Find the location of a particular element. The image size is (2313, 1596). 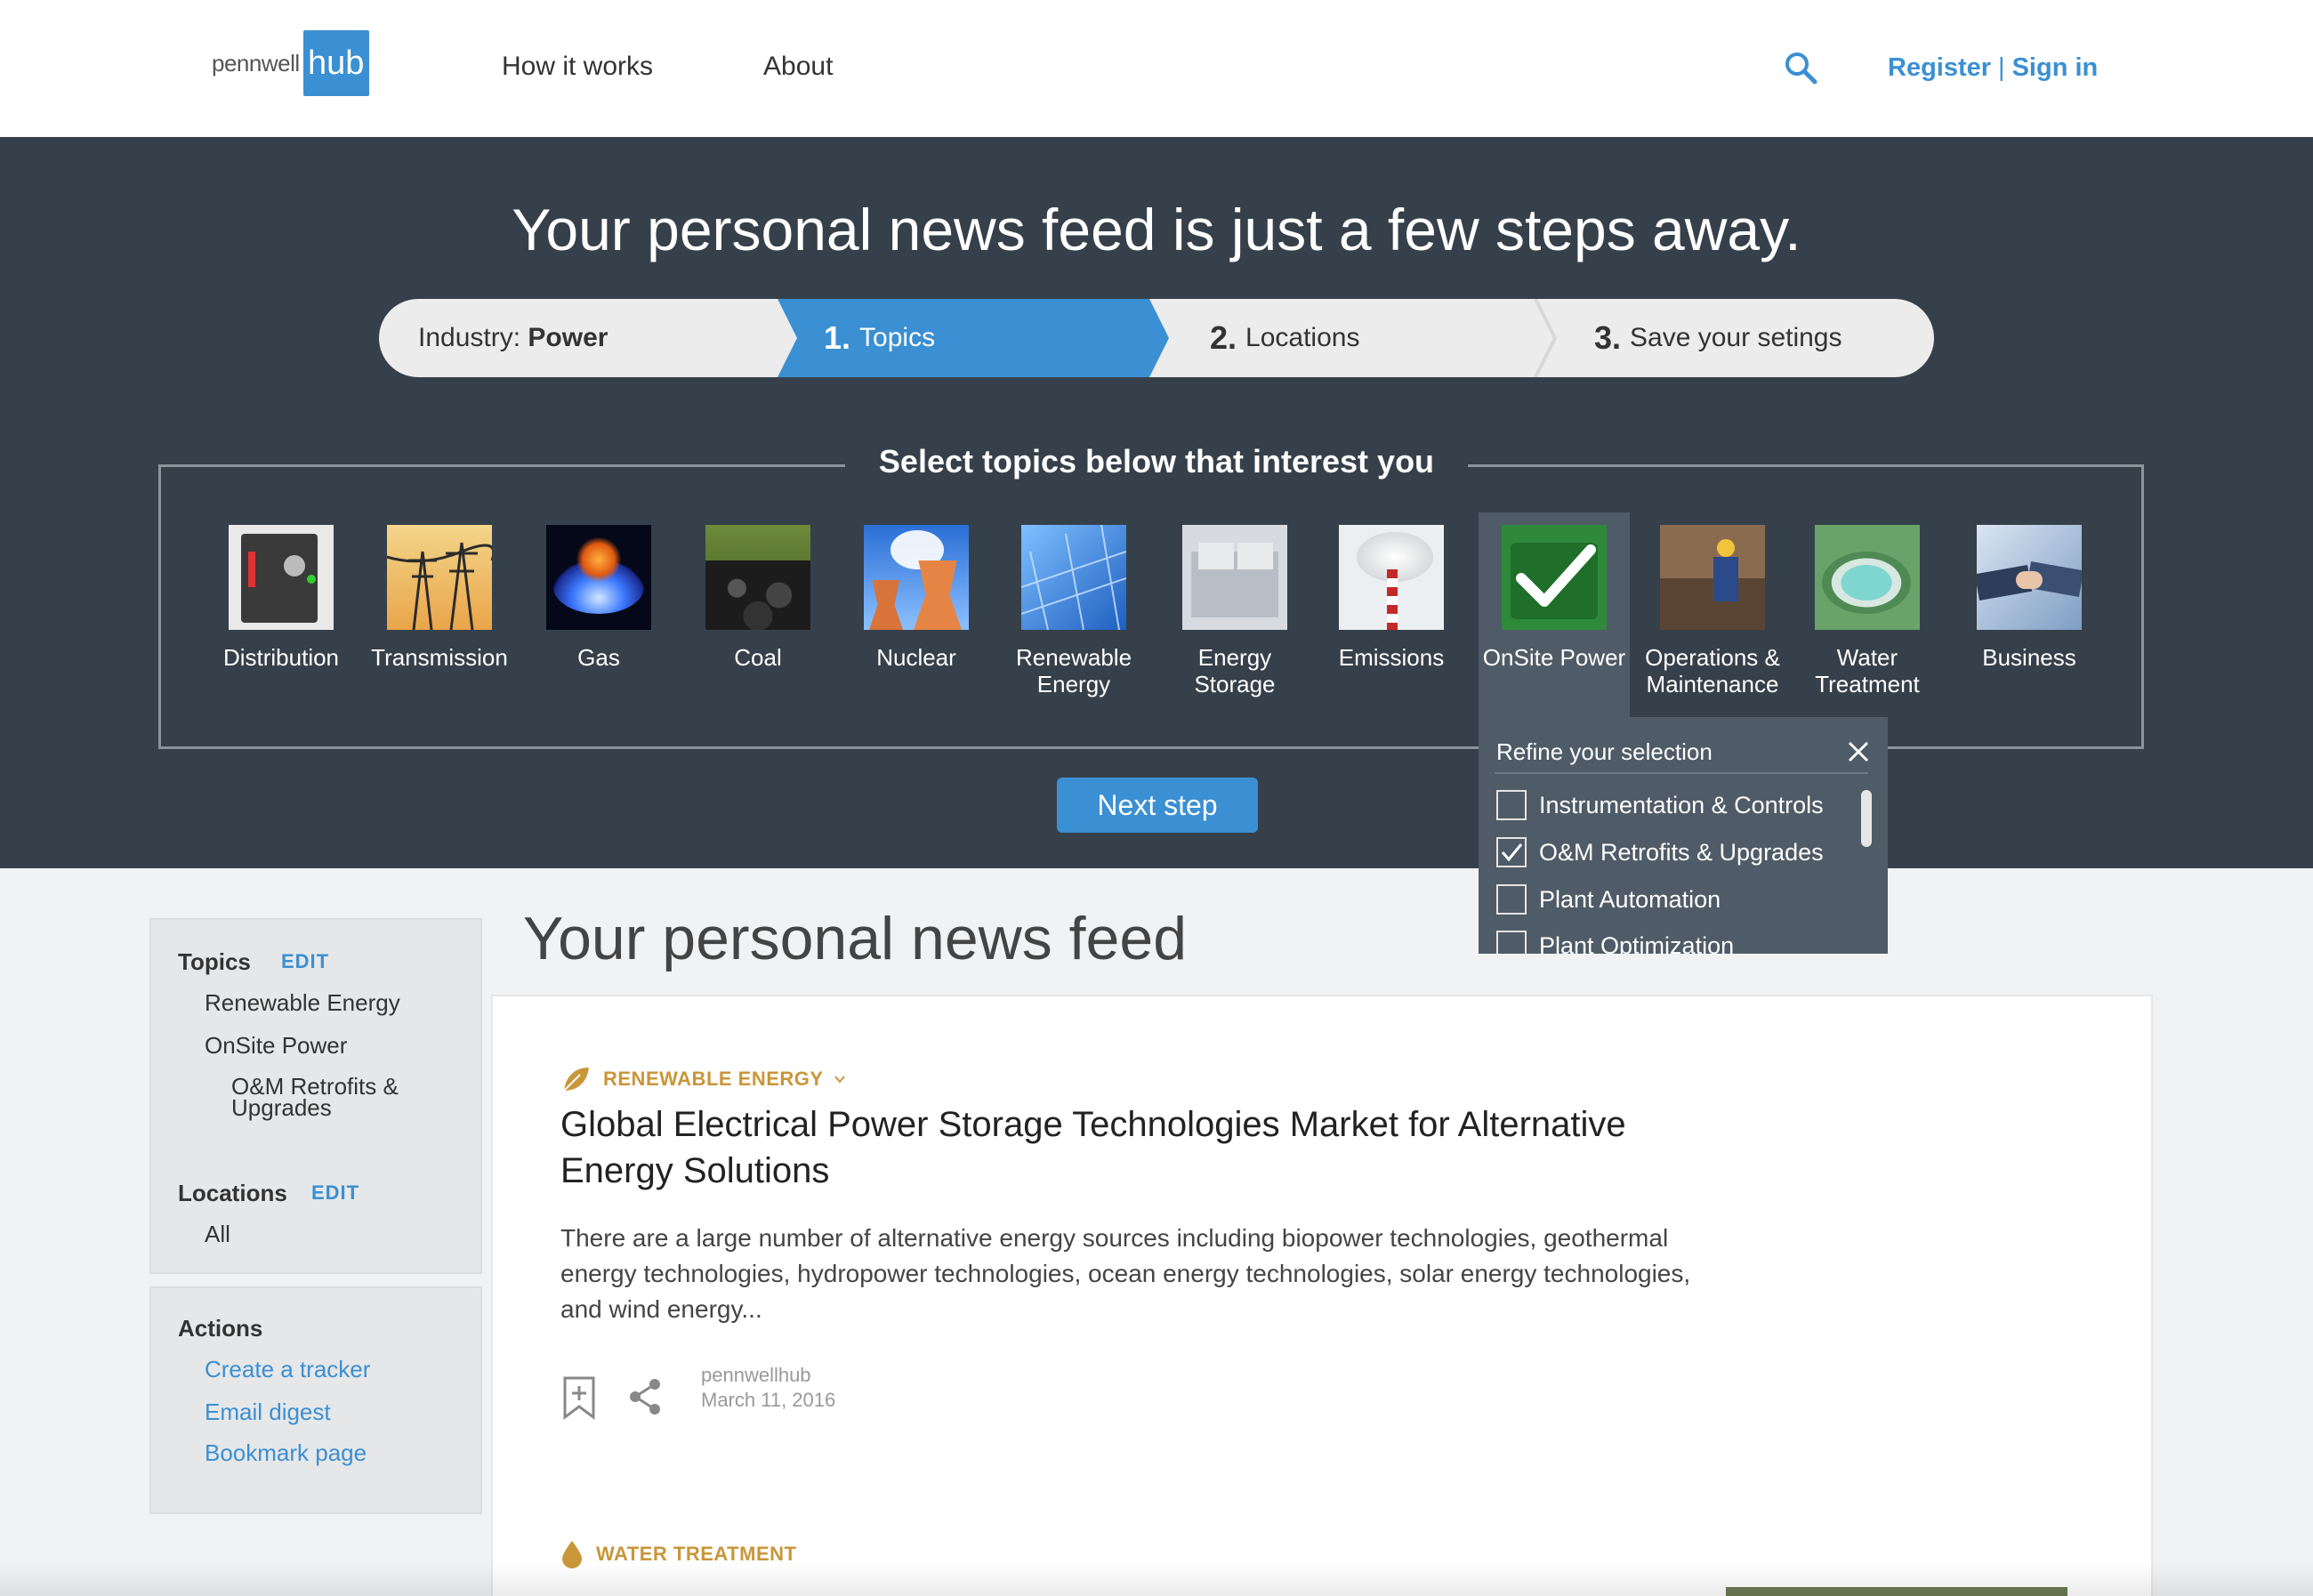

refine-option-label: Instrumentation & Controls is located at coordinates (1681, 804).